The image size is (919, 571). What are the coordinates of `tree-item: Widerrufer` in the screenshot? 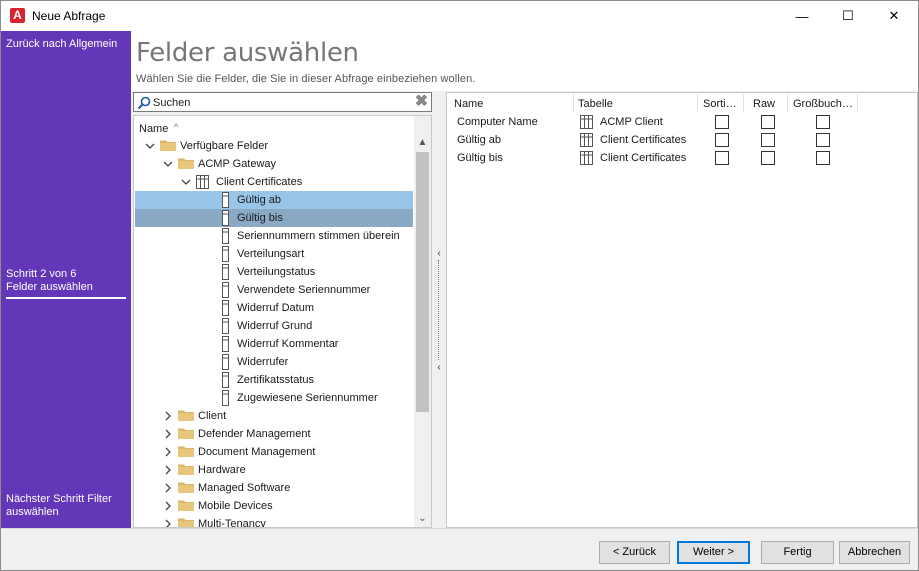 It's located at (274, 362).